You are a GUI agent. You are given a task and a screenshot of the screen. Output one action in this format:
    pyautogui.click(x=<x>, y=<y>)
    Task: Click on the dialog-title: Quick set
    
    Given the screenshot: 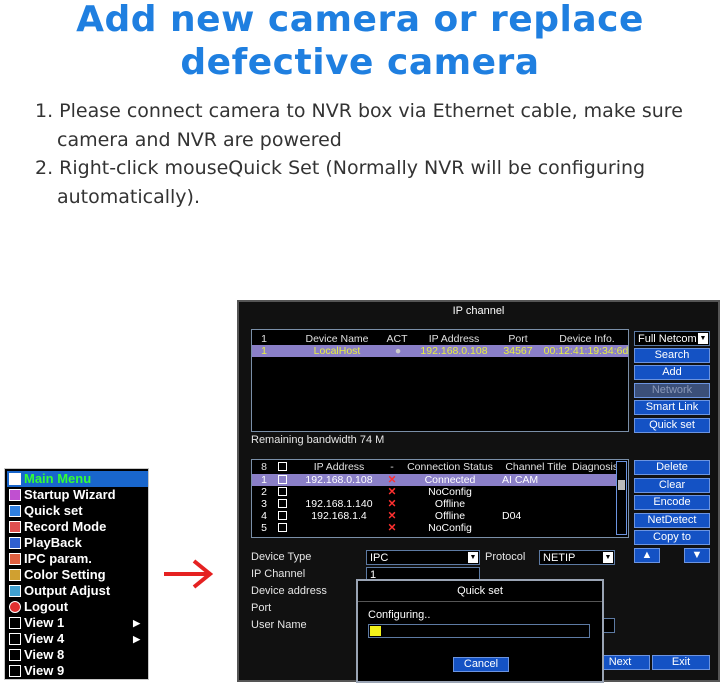 What is the action you would take?
    pyautogui.click(x=480, y=591)
    